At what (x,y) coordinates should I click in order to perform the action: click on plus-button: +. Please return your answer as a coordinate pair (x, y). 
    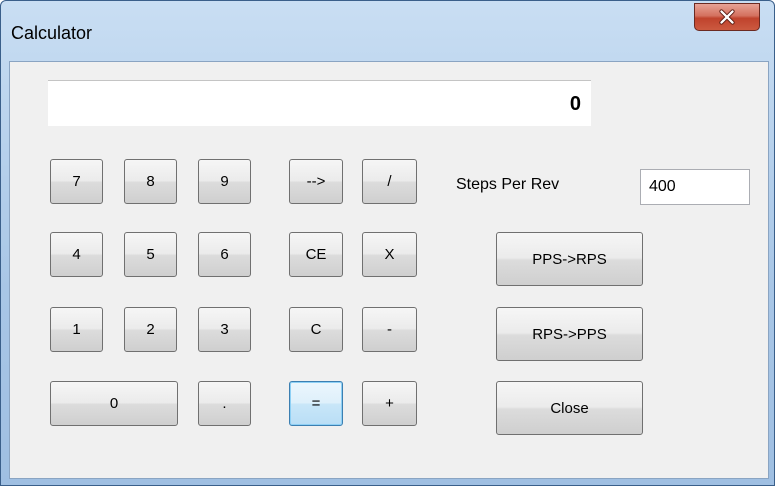
    Looking at the image, I should click on (389, 403).